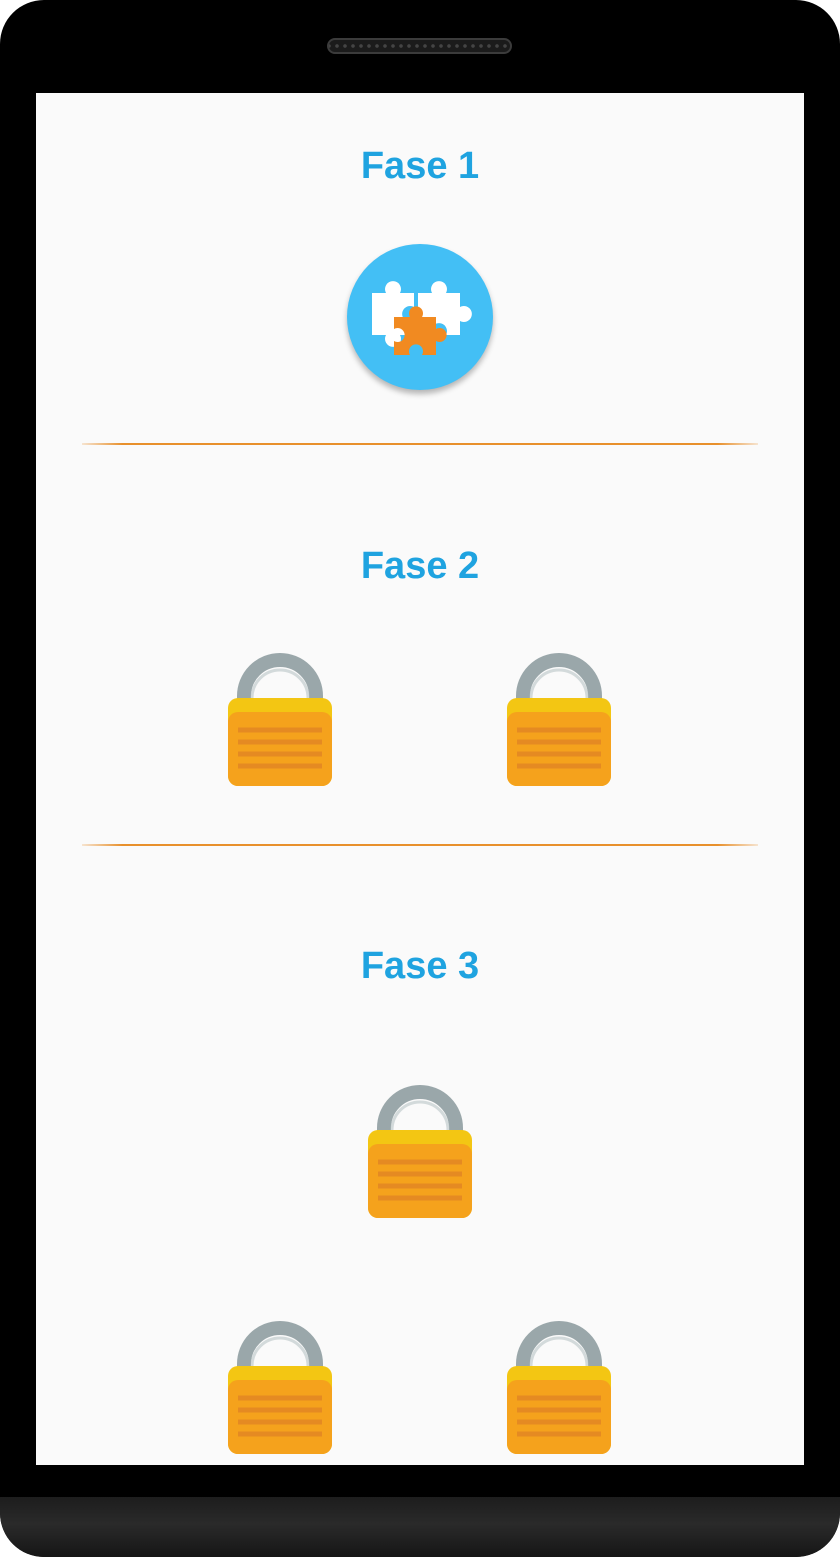 The image size is (840, 1557). I want to click on level-3-2-locked, so click(280, 1386).